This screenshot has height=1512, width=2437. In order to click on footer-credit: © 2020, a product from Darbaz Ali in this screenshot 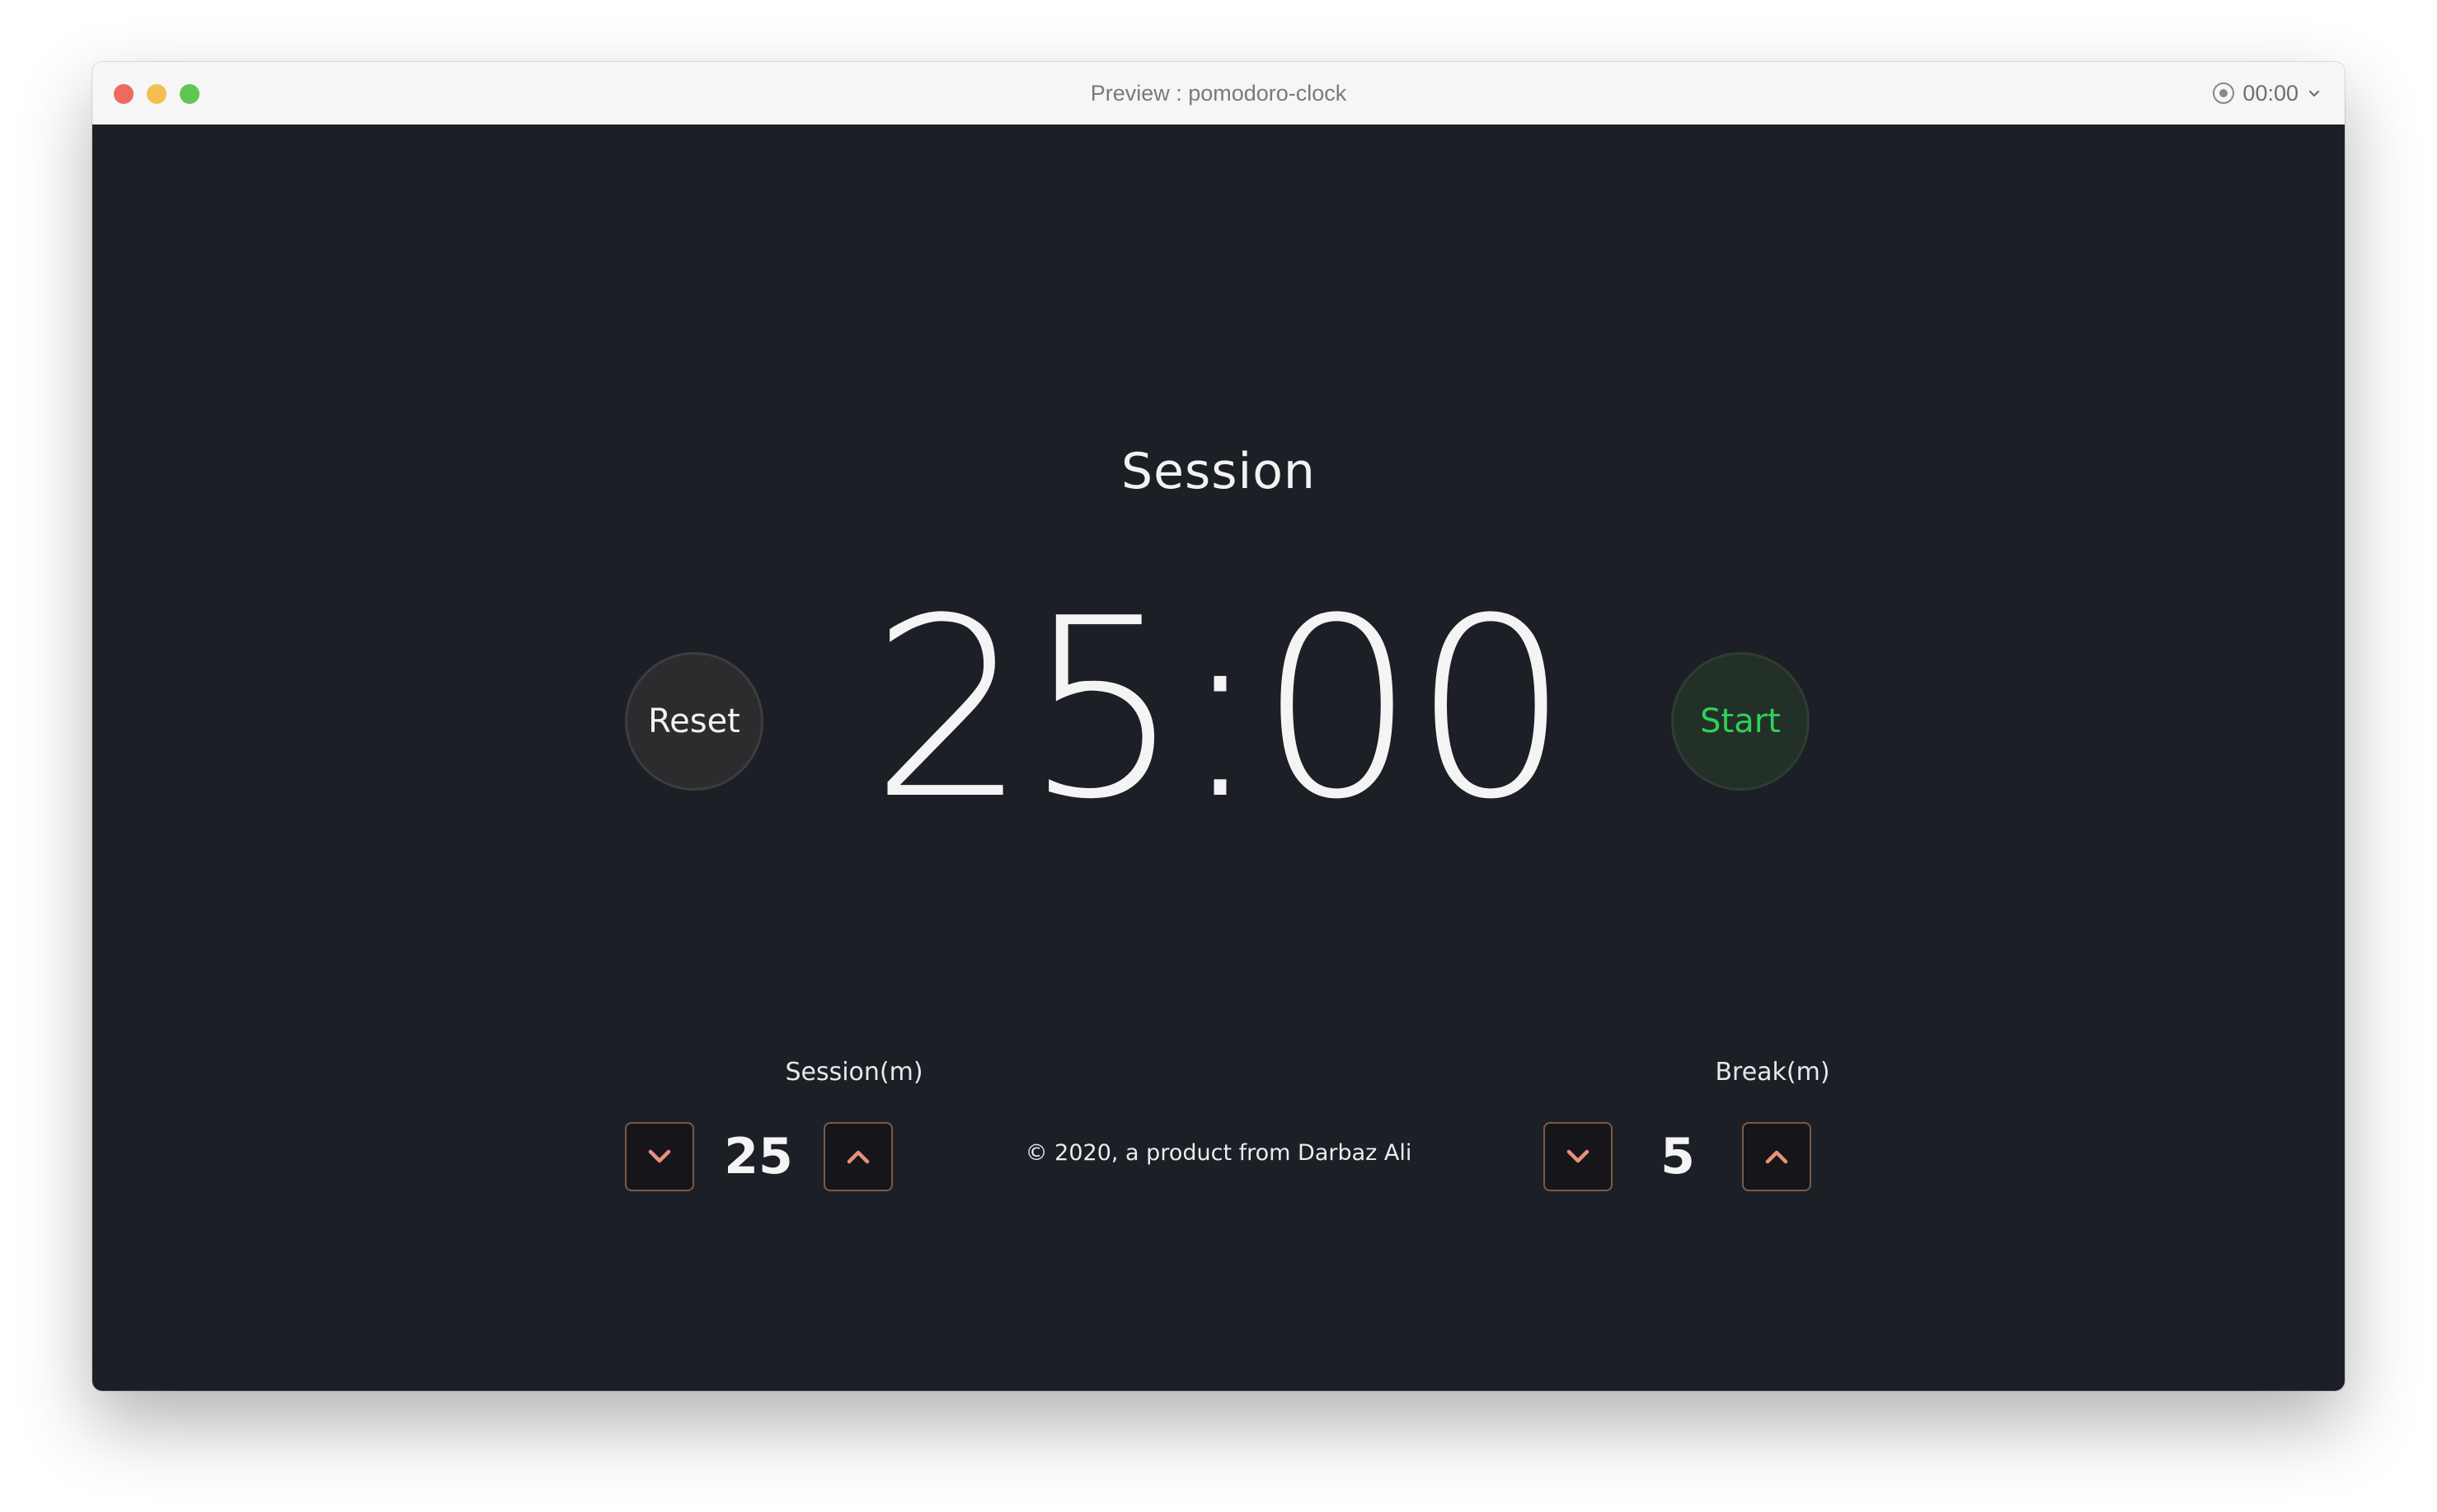, I will do `click(1218, 1153)`.